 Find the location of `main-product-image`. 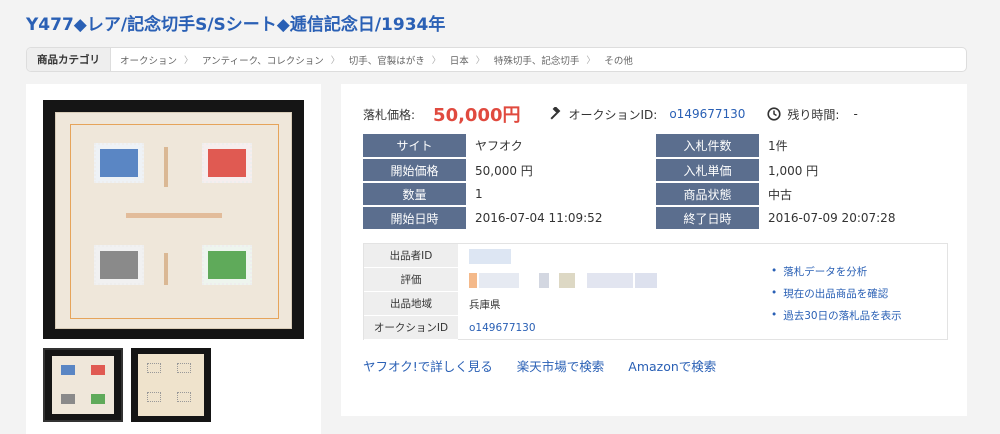

main-product-image is located at coordinates (173, 219).